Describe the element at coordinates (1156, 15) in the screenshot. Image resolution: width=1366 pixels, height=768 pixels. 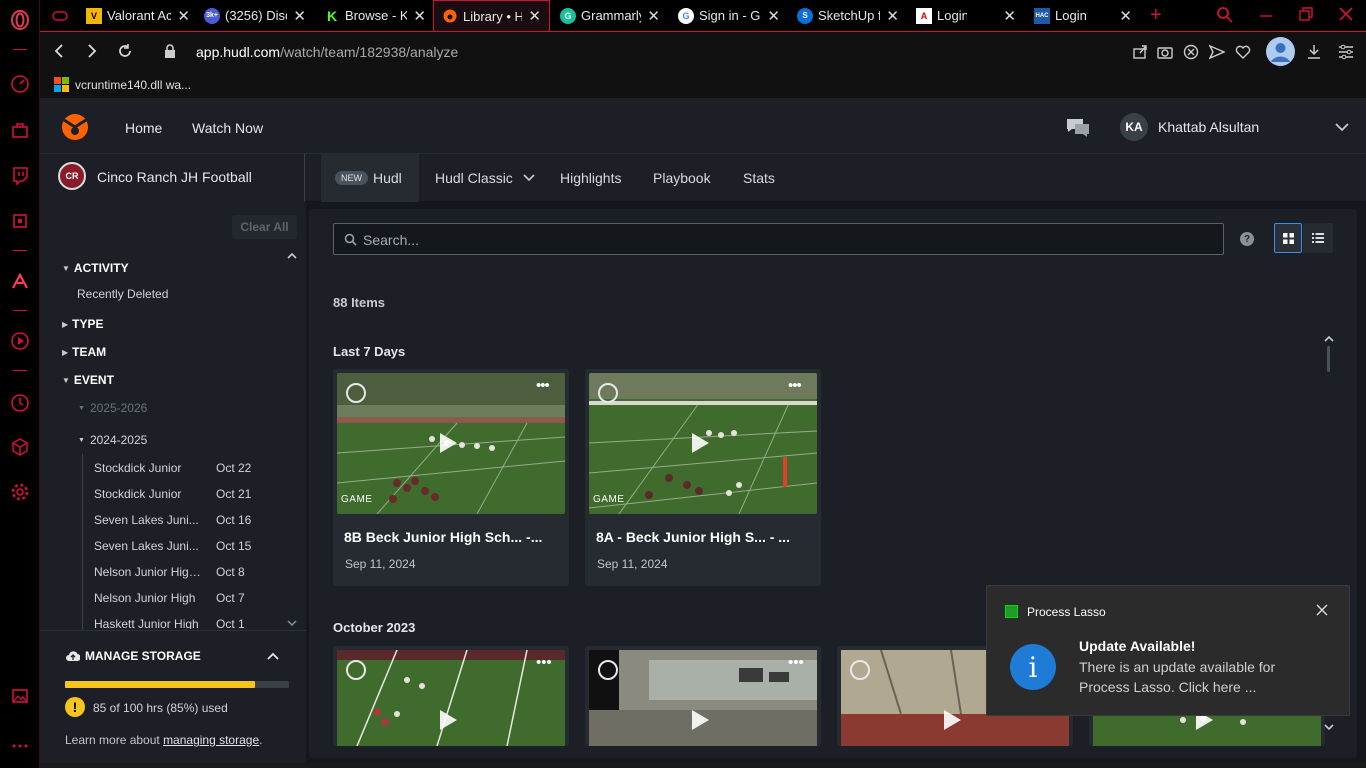
I see `new-tab-icon: +` at that location.